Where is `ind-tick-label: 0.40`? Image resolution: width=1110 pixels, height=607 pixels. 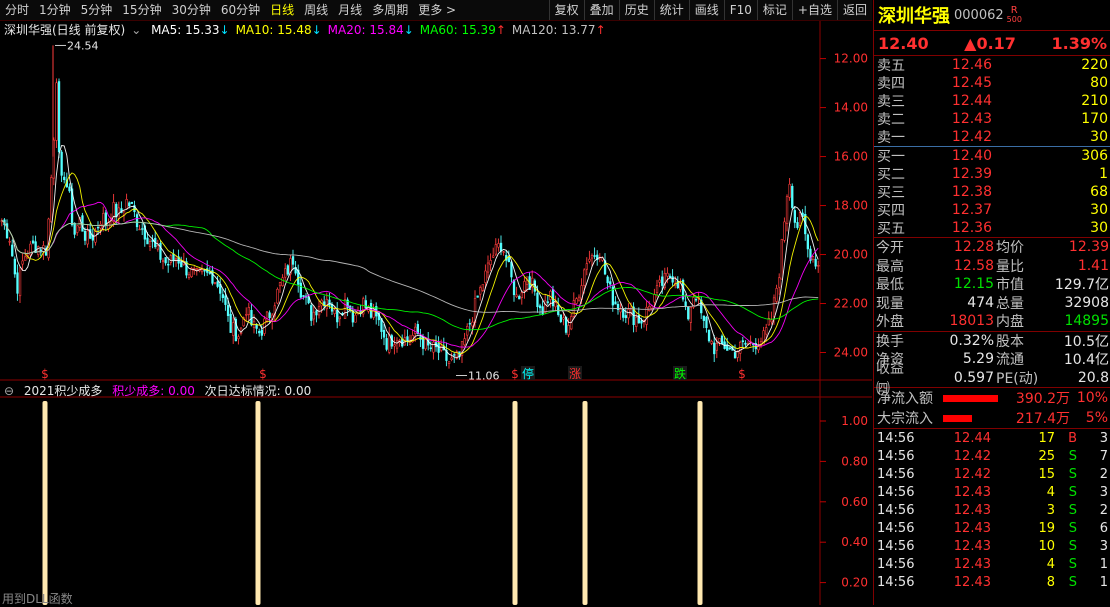
ind-tick-label: 0.40 is located at coordinates (854, 542).